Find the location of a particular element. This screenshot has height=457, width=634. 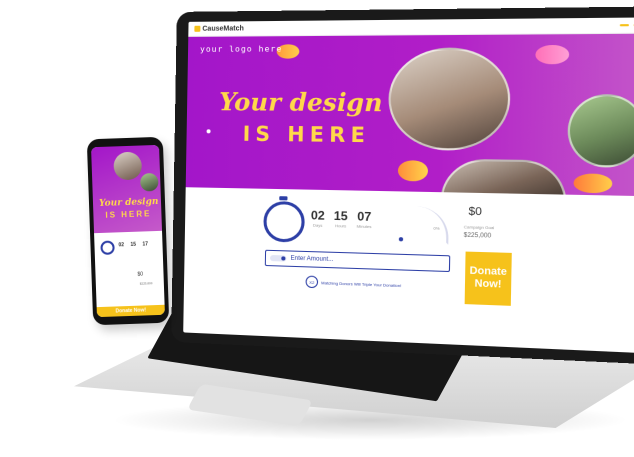

hero-logo-placeholder: your logo here is located at coordinates (241, 49).